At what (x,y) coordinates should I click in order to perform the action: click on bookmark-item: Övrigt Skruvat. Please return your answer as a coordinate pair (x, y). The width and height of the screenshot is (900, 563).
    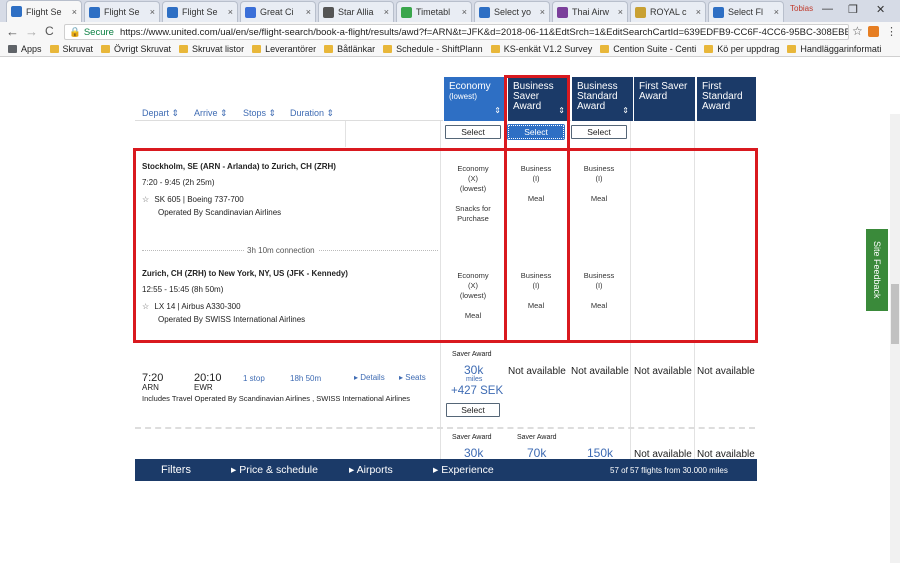
    Looking at the image, I should click on (136, 49).